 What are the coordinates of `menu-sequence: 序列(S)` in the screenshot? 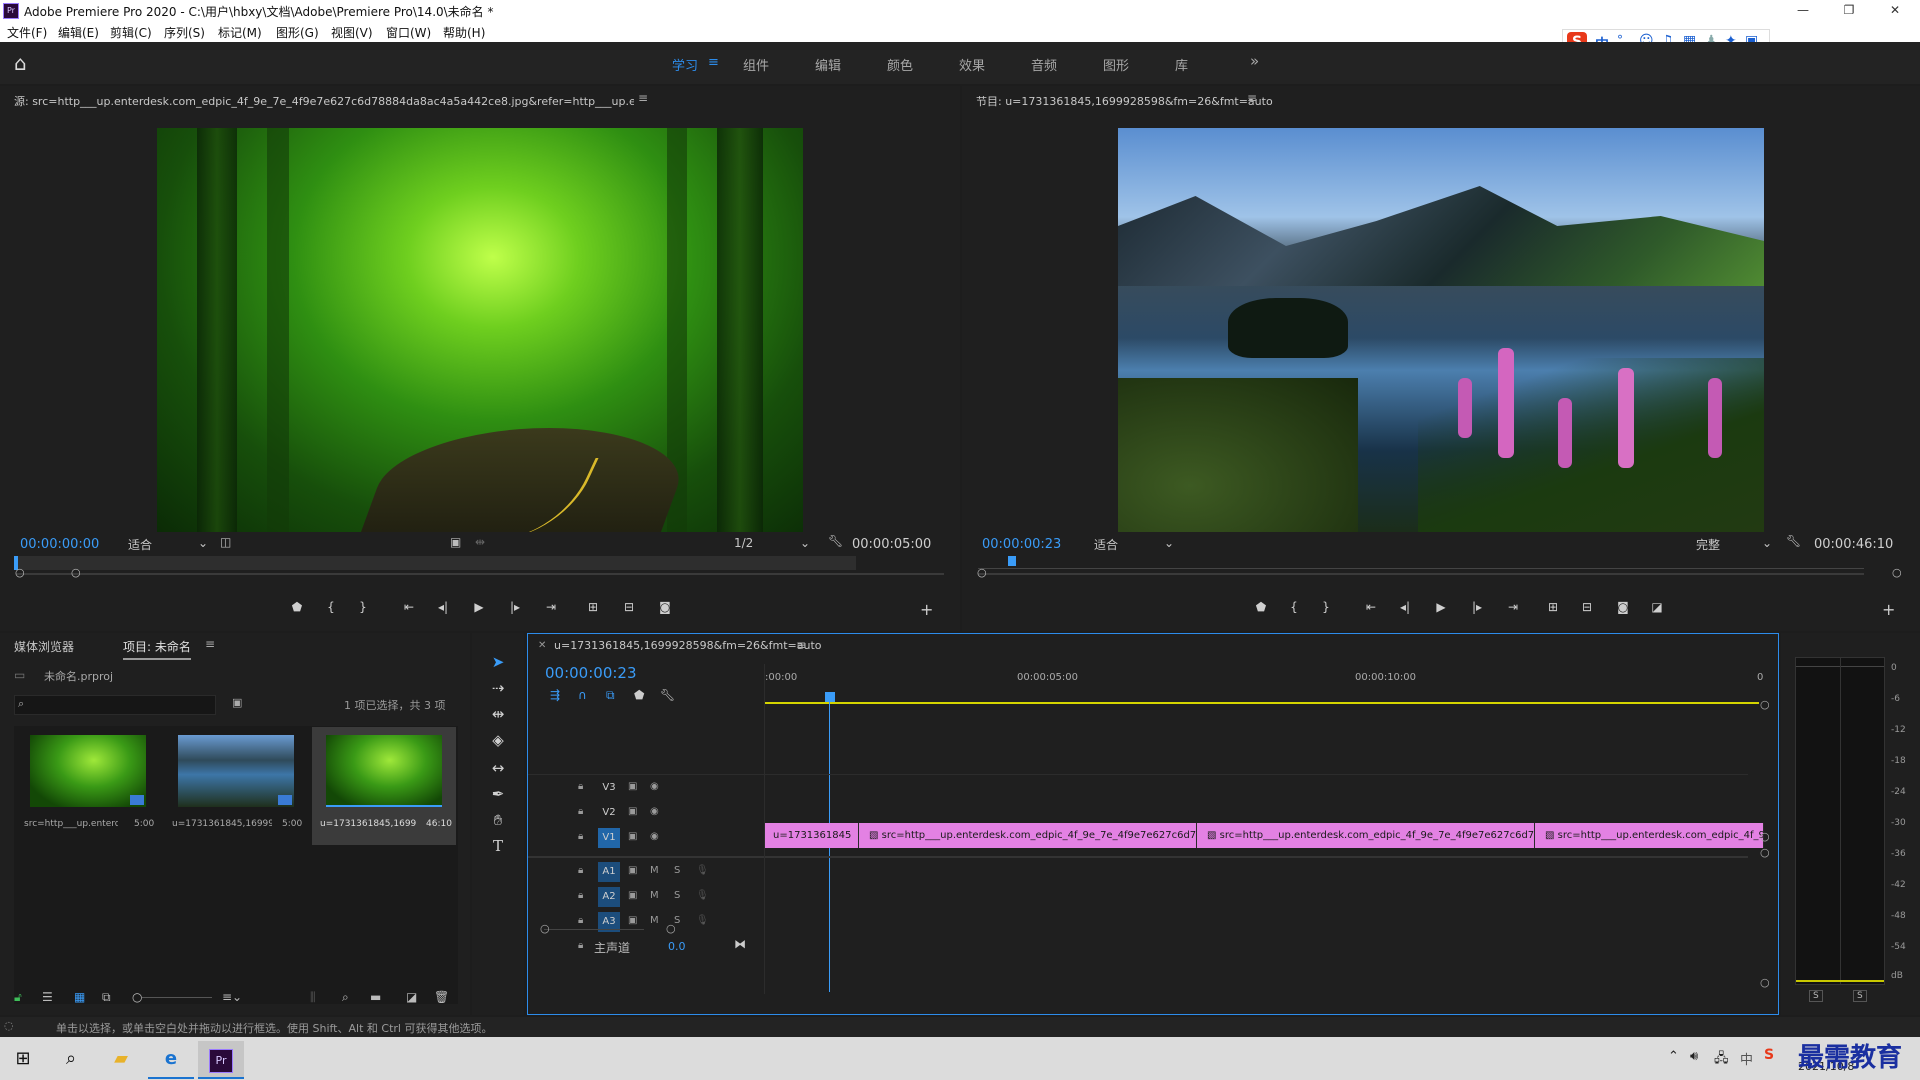 It's located at (184, 32).